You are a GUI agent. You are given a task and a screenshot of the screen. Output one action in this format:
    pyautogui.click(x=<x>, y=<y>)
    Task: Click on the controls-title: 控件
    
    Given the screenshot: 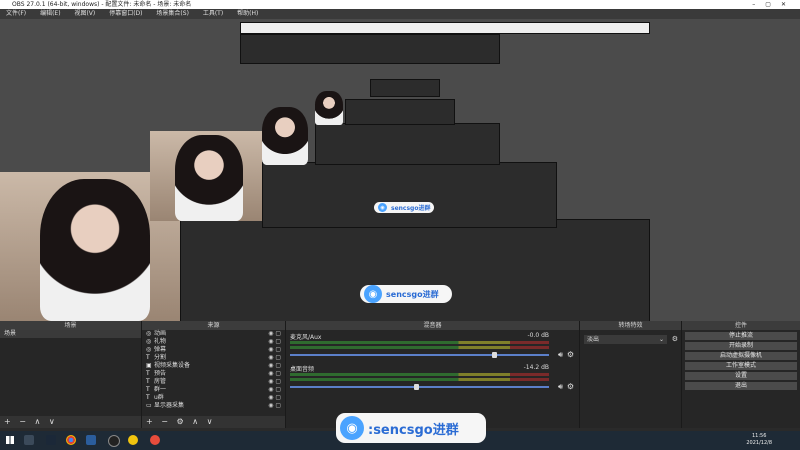 What is the action you would take?
    pyautogui.click(x=741, y=325)
    